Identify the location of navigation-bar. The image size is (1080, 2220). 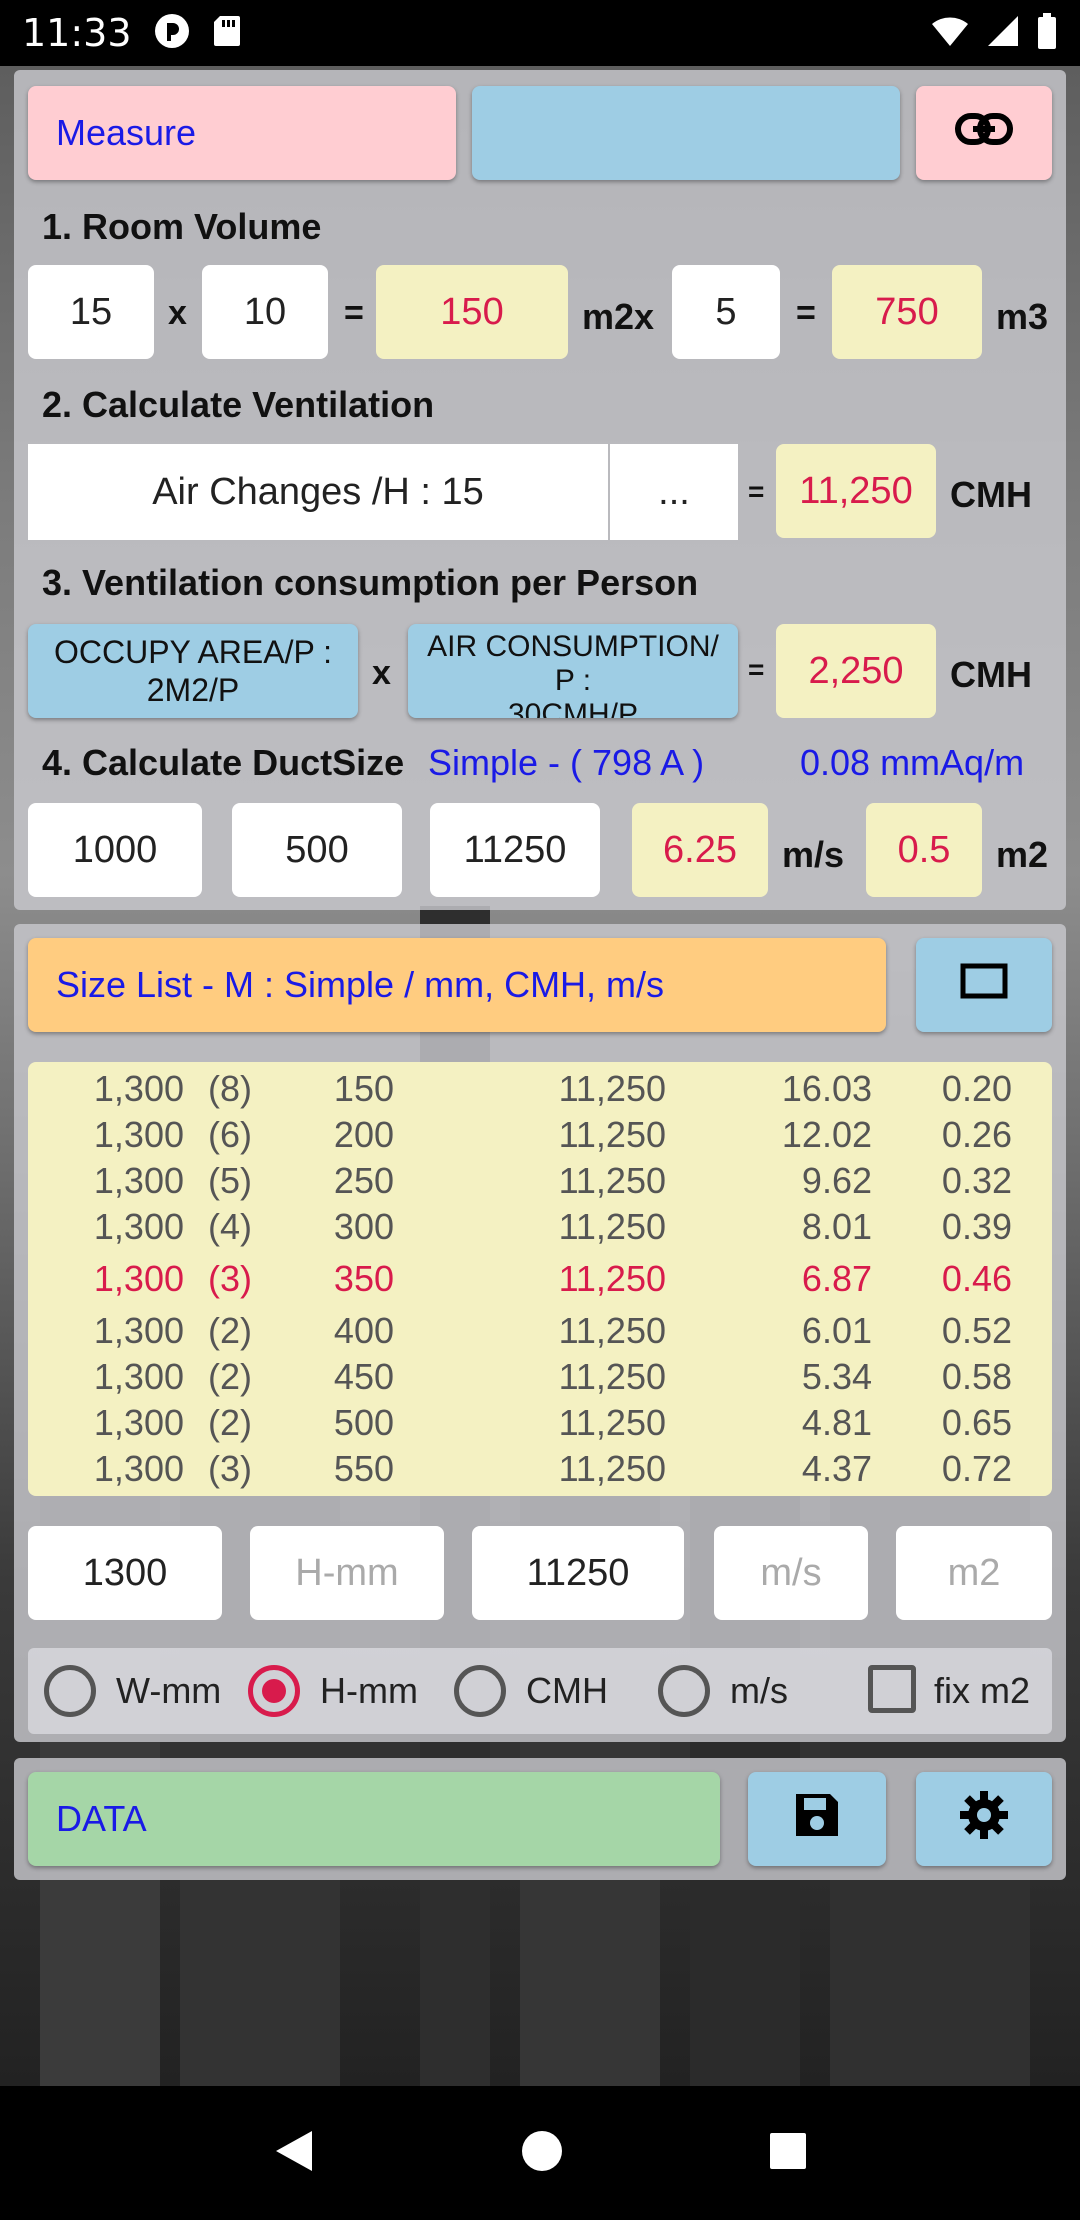
(540, 2153).